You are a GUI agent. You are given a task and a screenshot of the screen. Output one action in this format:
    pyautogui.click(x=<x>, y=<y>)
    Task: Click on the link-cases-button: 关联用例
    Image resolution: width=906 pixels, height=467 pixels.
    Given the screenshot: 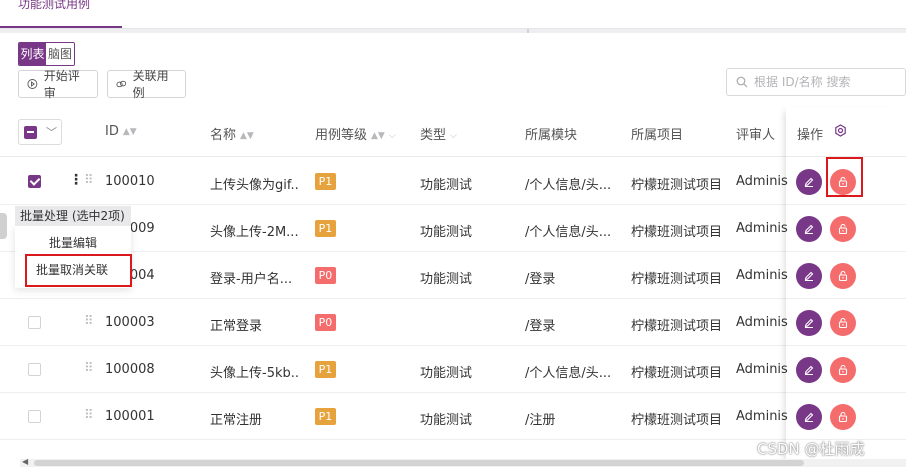 What is the action you would take?
    pyautogui.click(x=146, y=84)
    